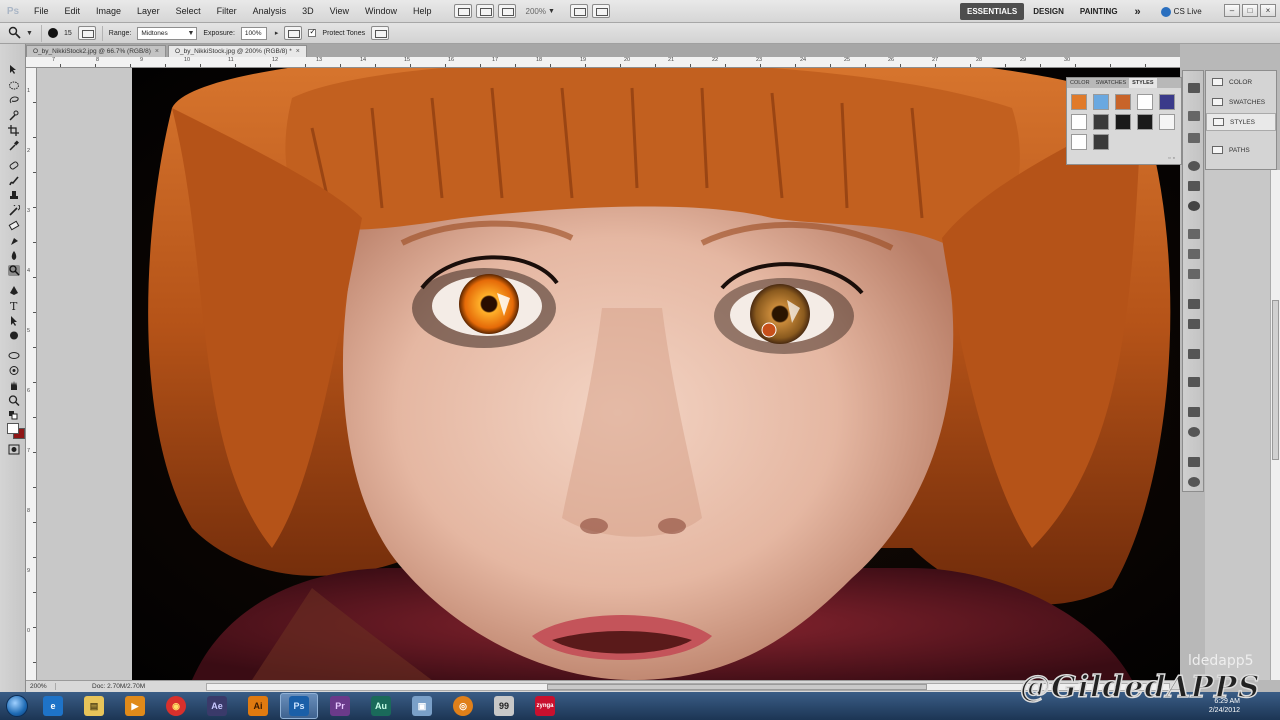 This screenshot has width=1280, height=720. Describe the element at coordinates (308, 11) in the screenshot. I see `menu-3d: 3D` at that location.